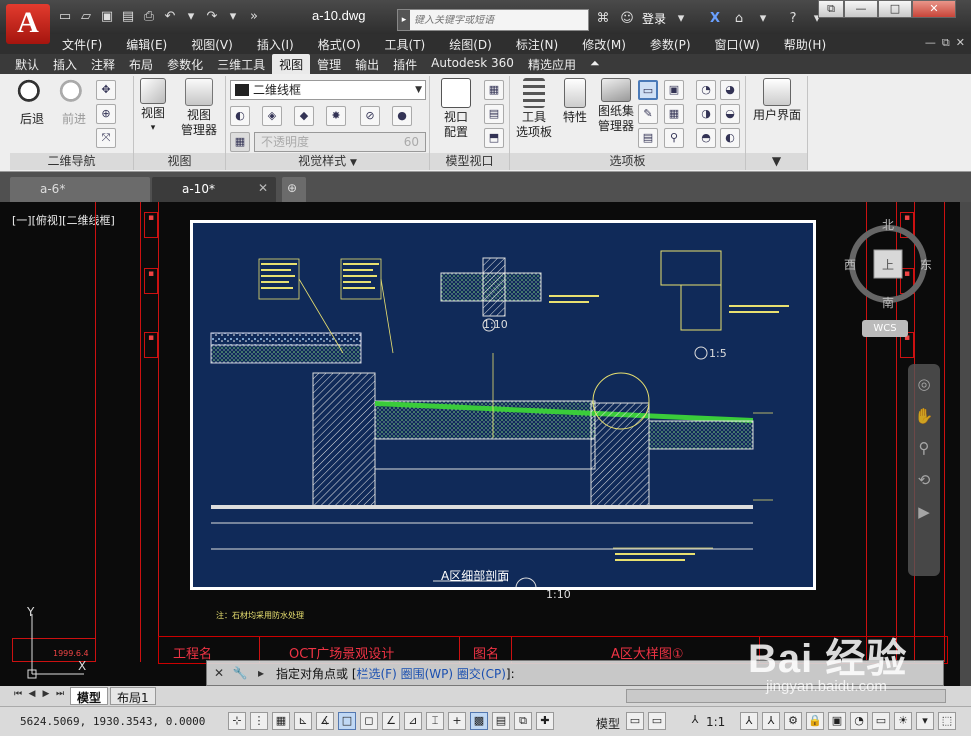 The width and height of the screenshot is (971, 736). What do you see at coordinates (391, 721) in the screenshot?
I see `object-snap-tracking-icon: ∠` at bounding box center [391, 721].